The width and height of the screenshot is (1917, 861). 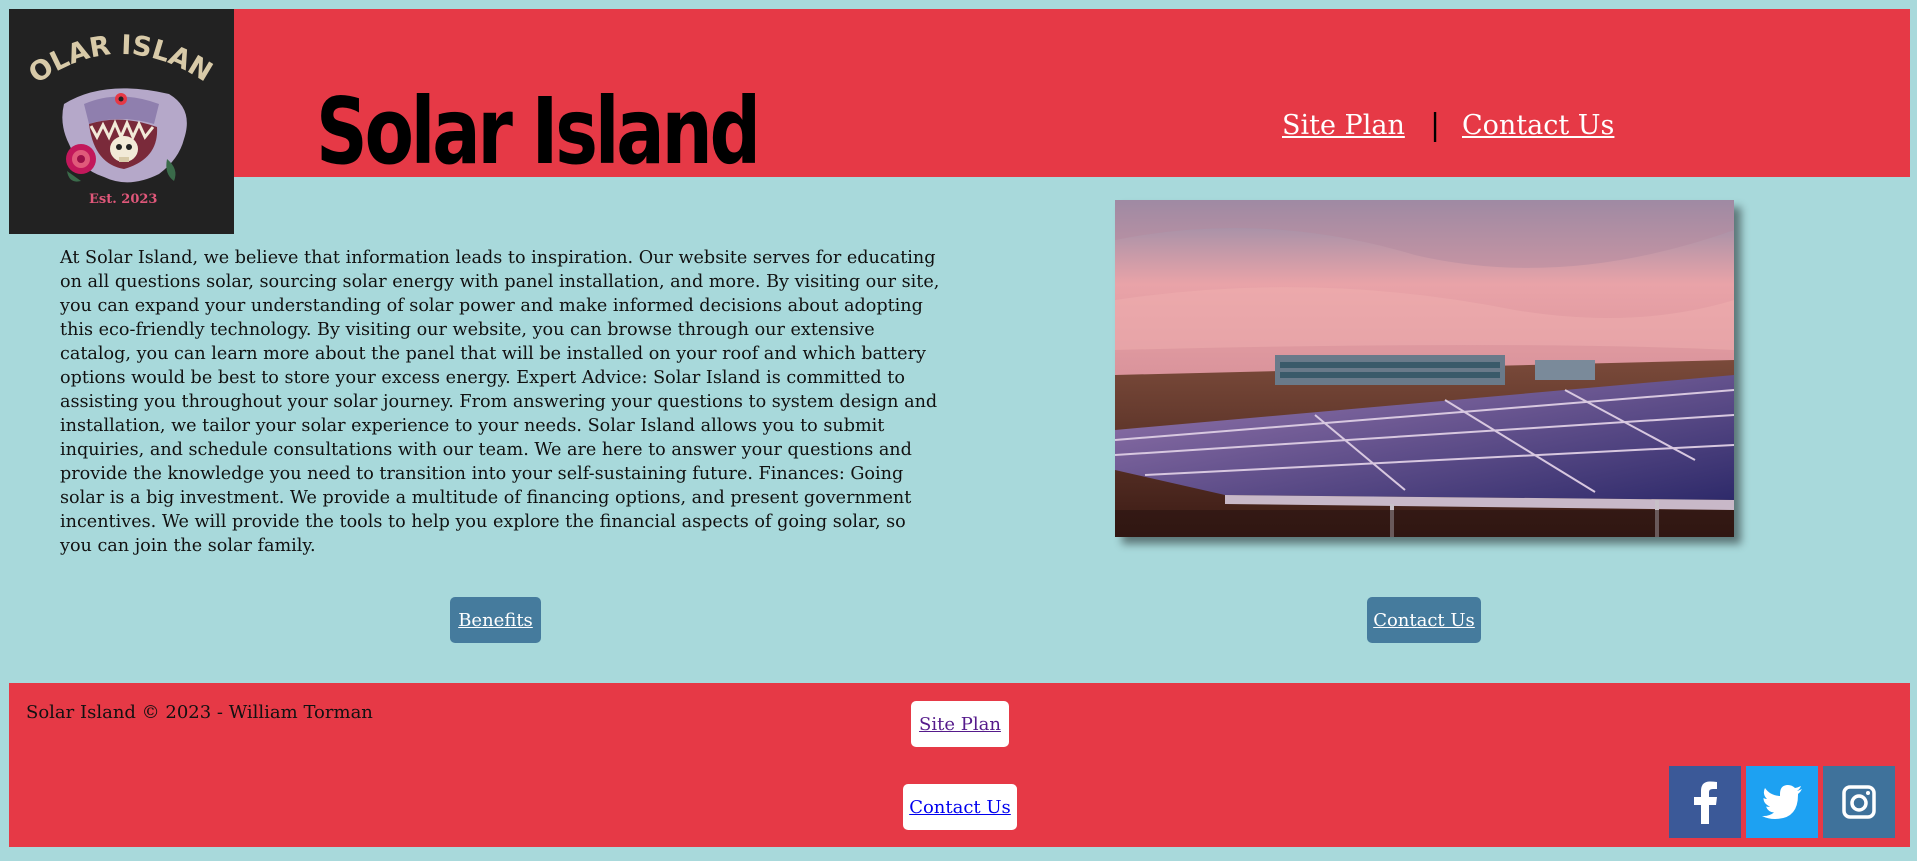 I want to click on shark-logo-icon: SOLAR ISLAND Est. 2023, so click(x=109, y=103).